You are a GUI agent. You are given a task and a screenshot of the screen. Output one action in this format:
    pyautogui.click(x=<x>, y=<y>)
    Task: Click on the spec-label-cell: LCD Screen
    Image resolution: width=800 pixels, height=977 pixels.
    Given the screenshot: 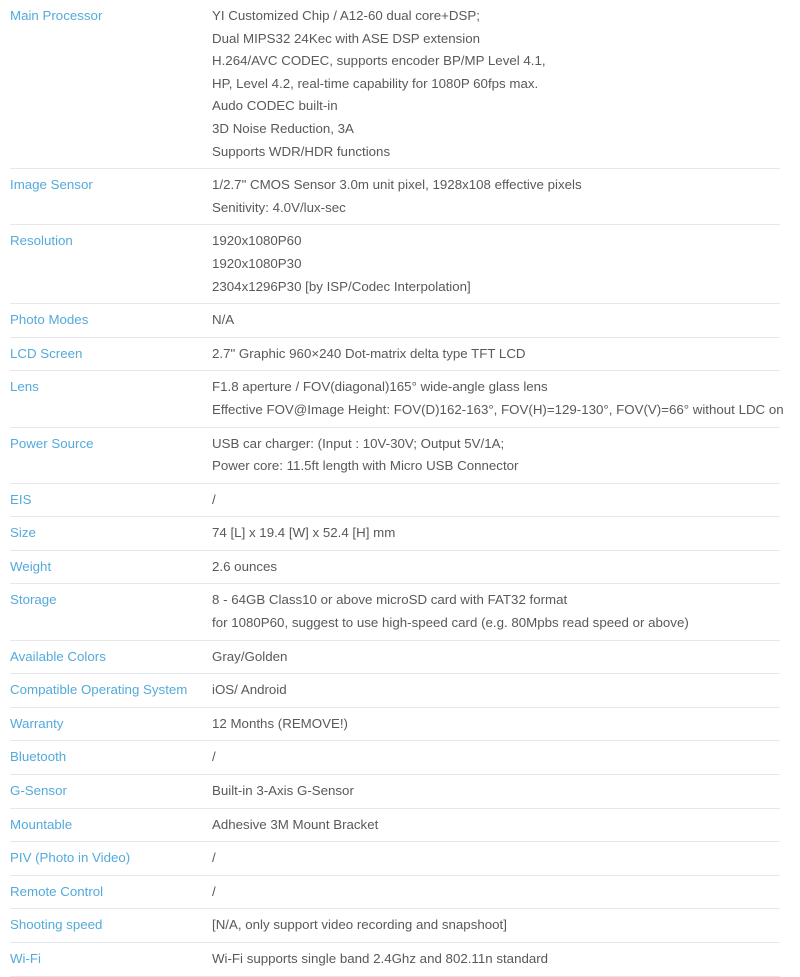 What is the action you would take?
    pyautogui.click(x=110, y=354)
    